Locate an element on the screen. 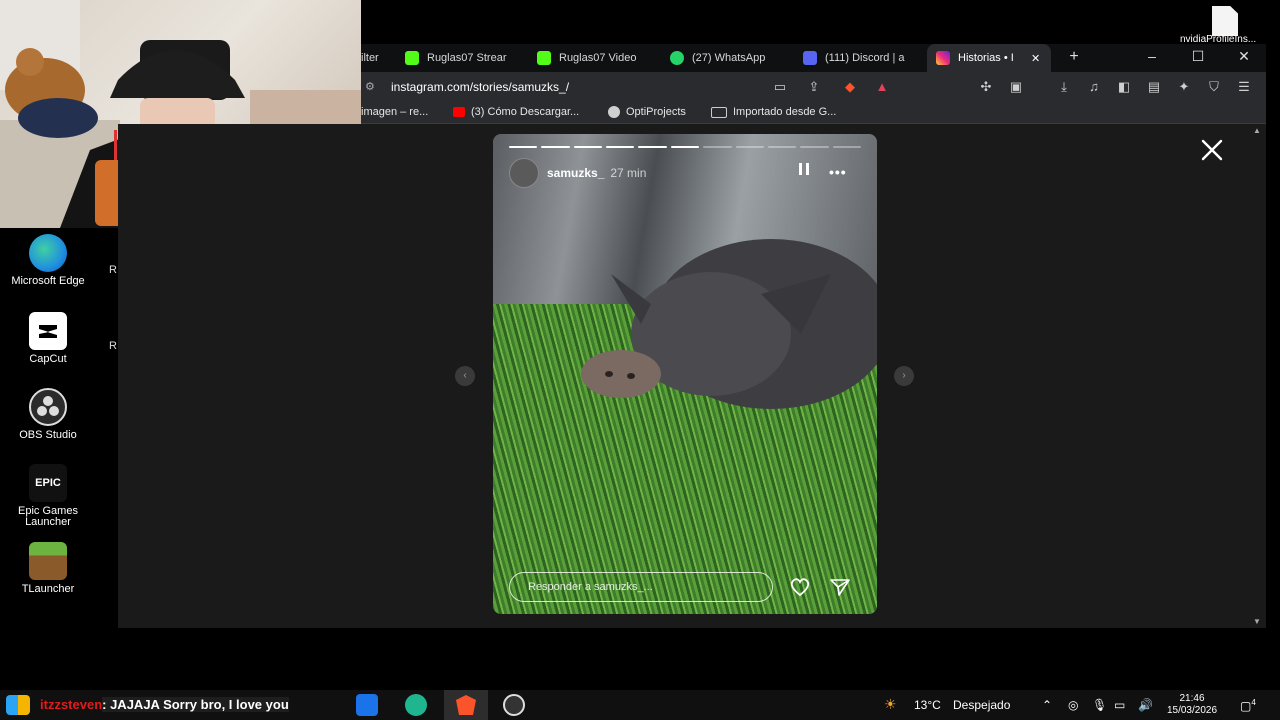 This screenshot has width=1280, height=720. extensions-icon: ✣ is located at coordinates (986, 87).